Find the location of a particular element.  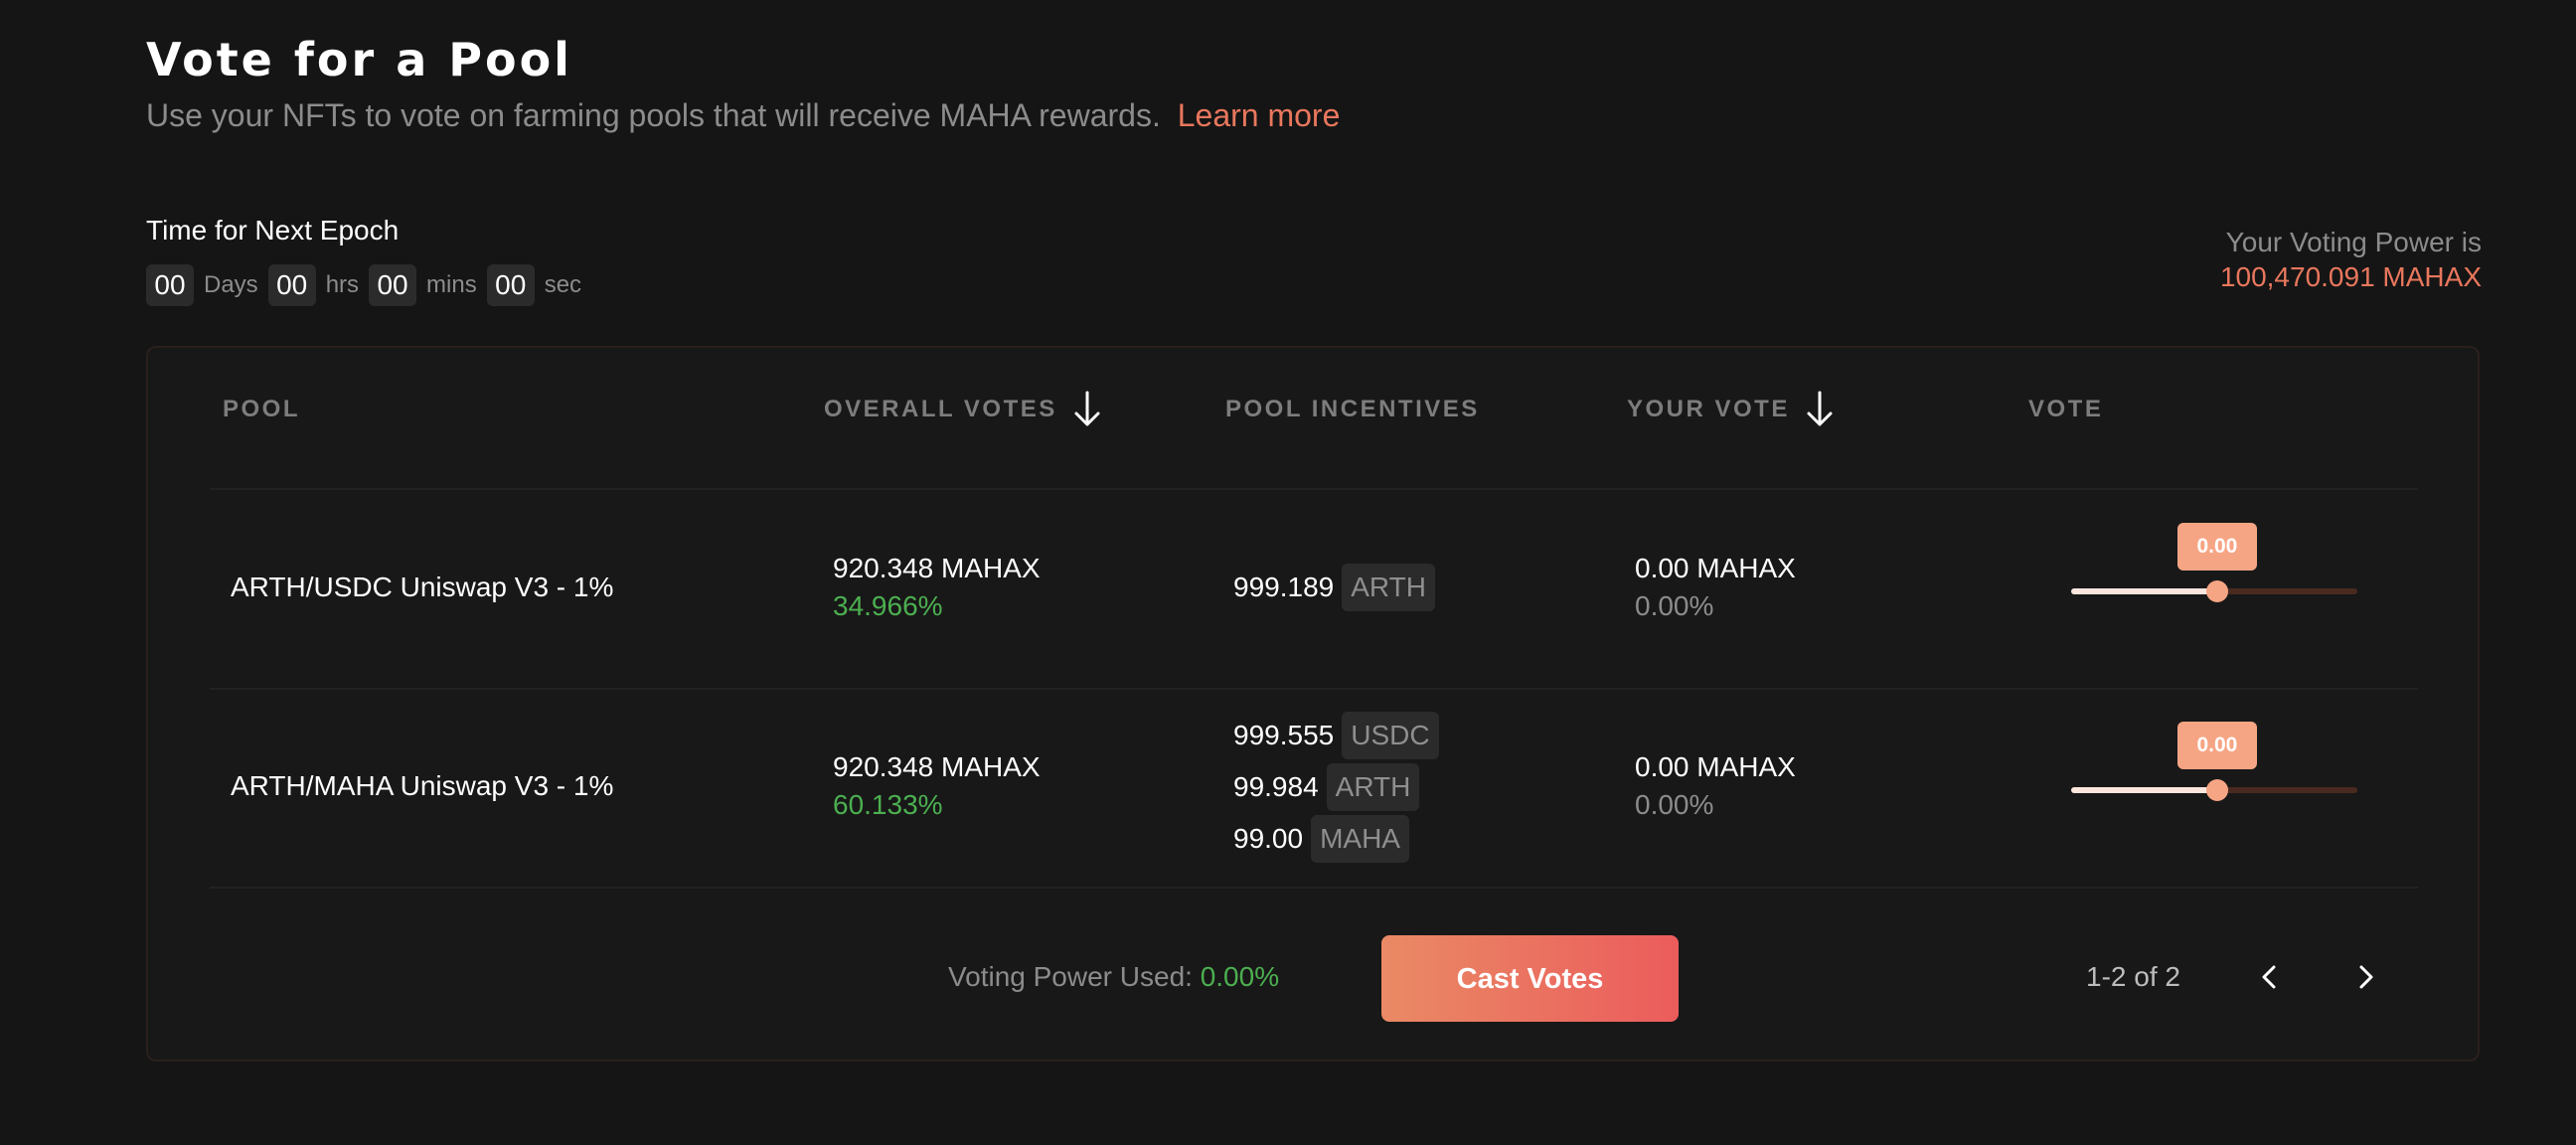

column-header-overall-votes: OVERALL VOTES is located at coordinates (962, 410).